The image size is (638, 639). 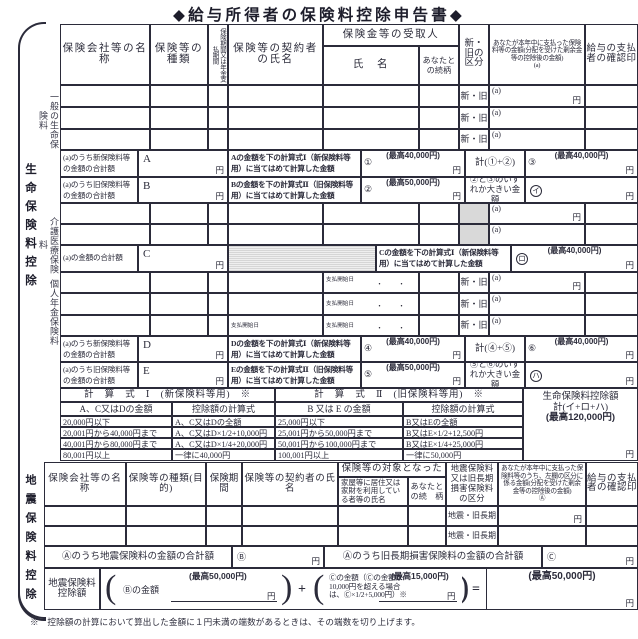 What do you see at coordinates (581, 163) in the screenshot?
I see `row-a-sum-result: ③ (最高40,000円) 円` at bounding box center [581, 163].